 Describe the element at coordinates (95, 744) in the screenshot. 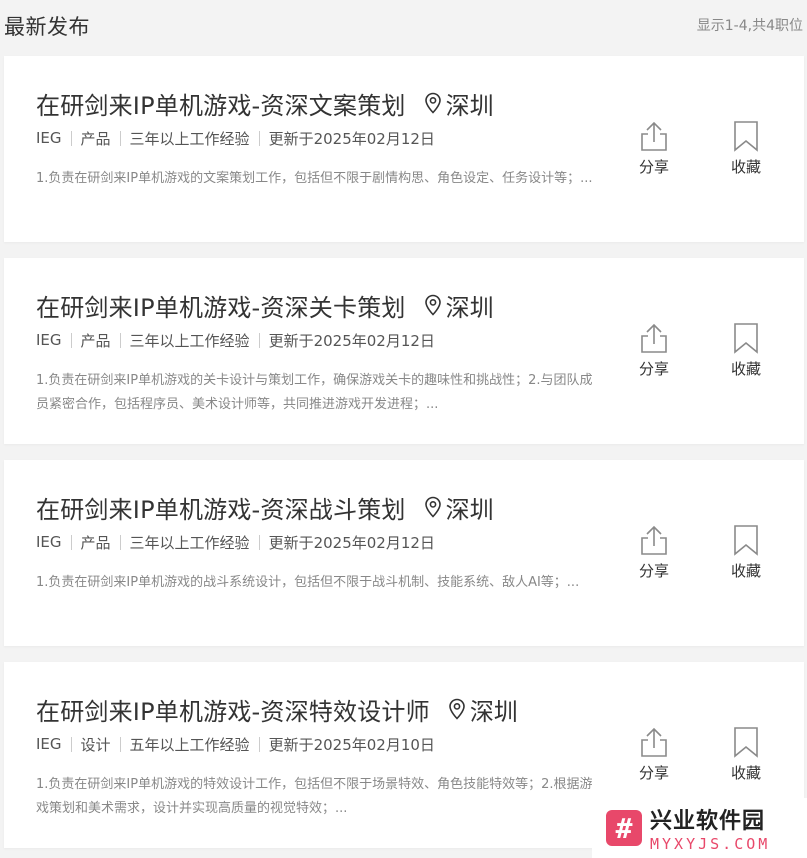

I see `job-category: 设计` at that location.